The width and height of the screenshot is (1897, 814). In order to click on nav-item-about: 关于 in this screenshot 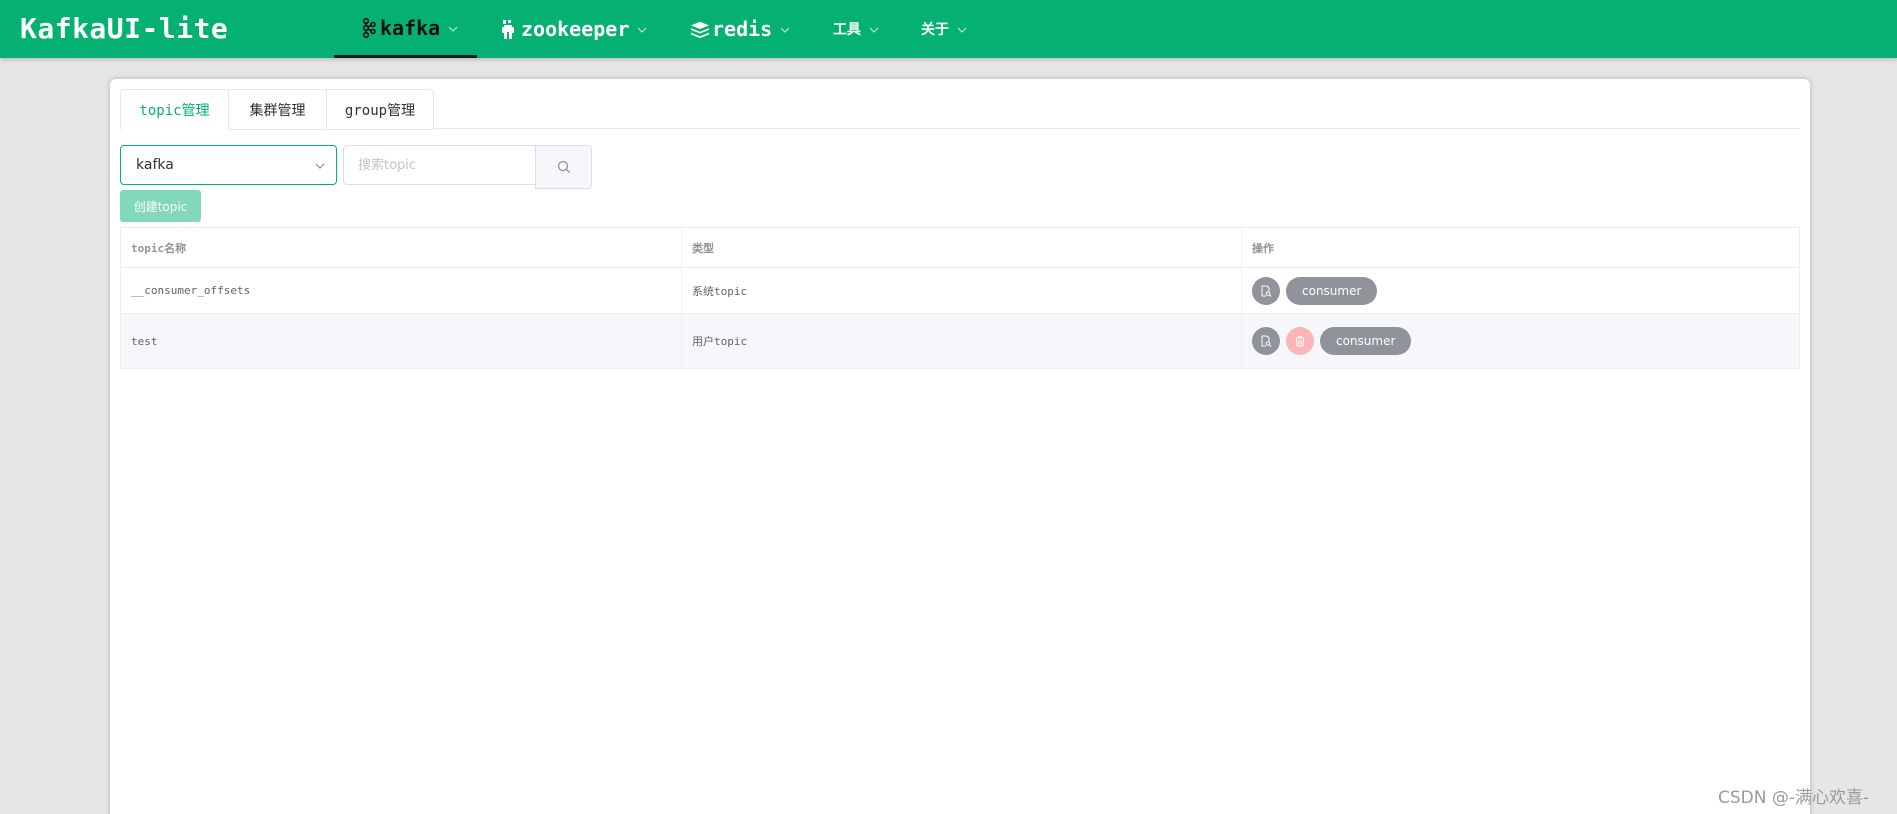, I will do `click(944, 29)`.